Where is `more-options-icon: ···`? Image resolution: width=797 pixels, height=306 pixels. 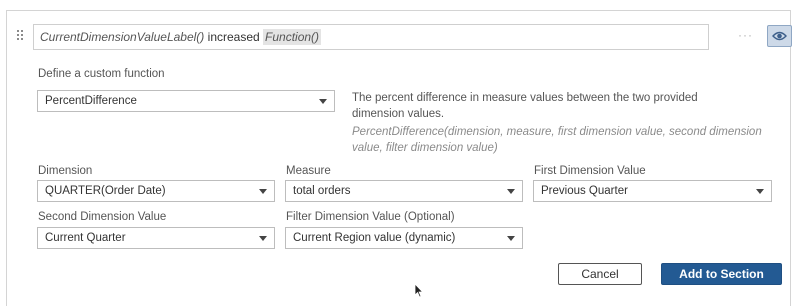 more-options-icon: ··· is located at coordinates (745, 35).